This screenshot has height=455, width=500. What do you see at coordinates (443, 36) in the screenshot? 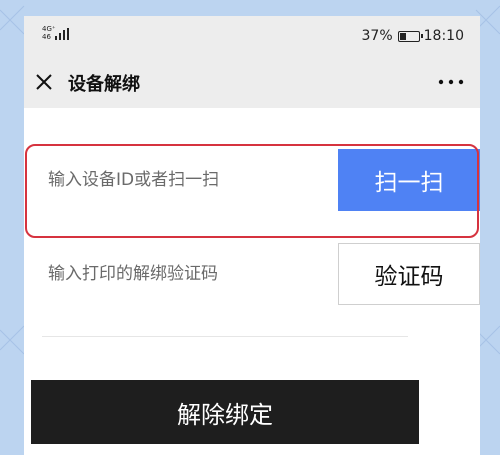
I see `clock: 18:10` at bounding box center [443, 36].